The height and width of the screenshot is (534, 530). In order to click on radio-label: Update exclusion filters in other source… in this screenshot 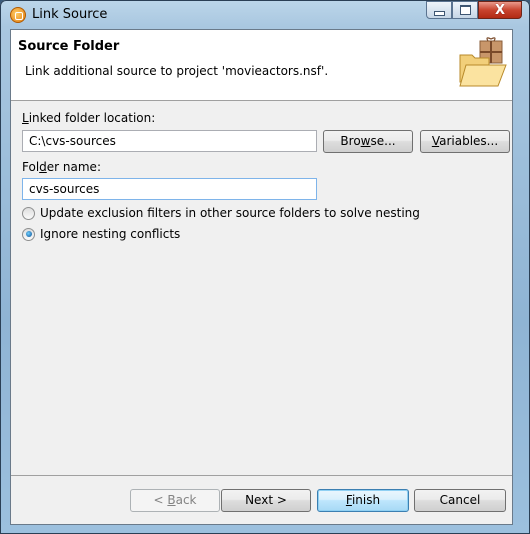, I will do `click(230, 213)`.